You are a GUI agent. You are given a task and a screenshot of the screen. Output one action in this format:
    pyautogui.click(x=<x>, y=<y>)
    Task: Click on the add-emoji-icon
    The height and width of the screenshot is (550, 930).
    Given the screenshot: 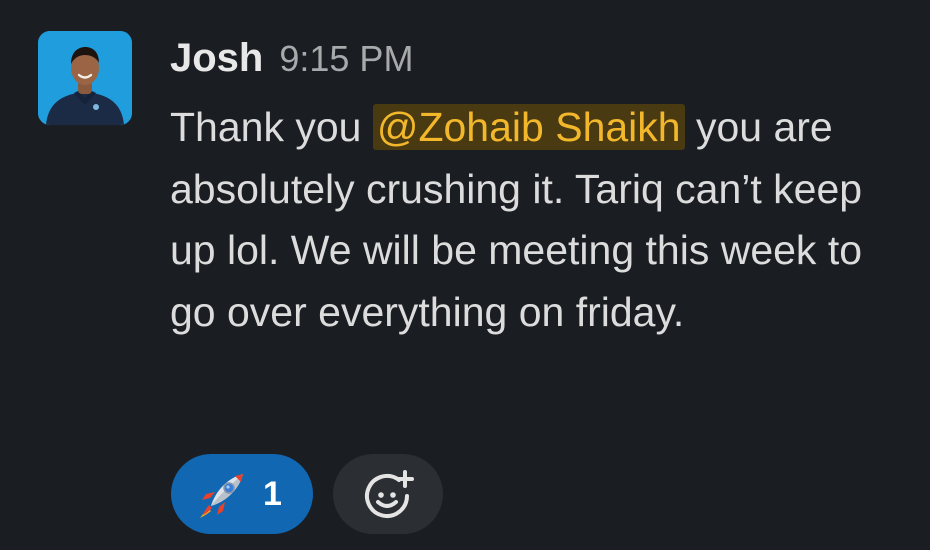 What is the action you would take?
    pyautogui.click(x=389, y=494)
    